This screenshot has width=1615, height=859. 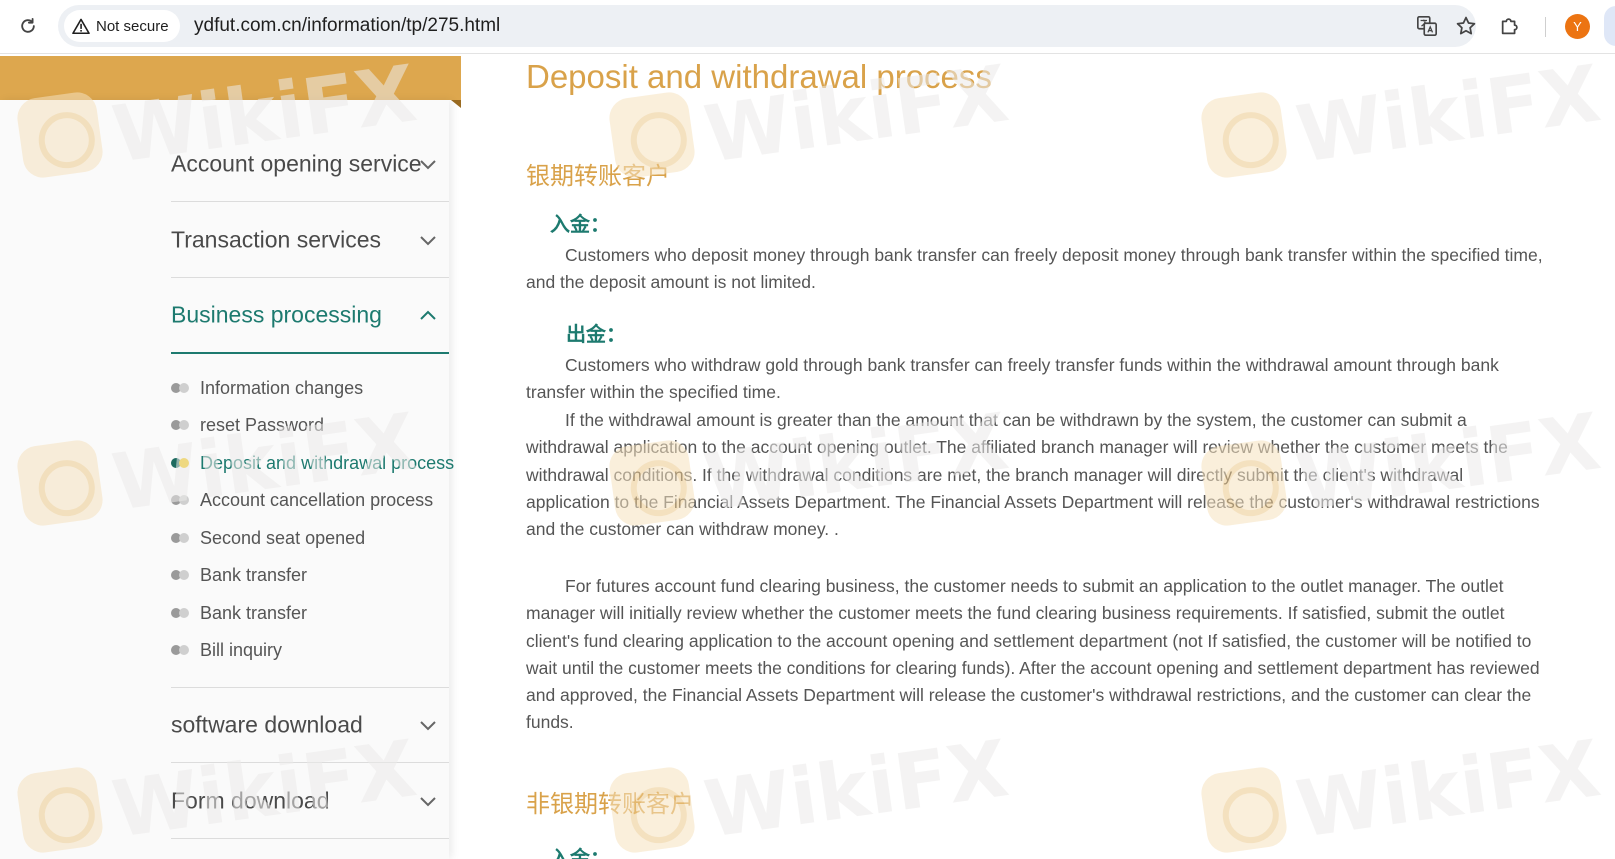 What do you see at coordinates (230, 82) in the screenshot?
I see `sidebar-header-band` at bounding box center [230, 82].